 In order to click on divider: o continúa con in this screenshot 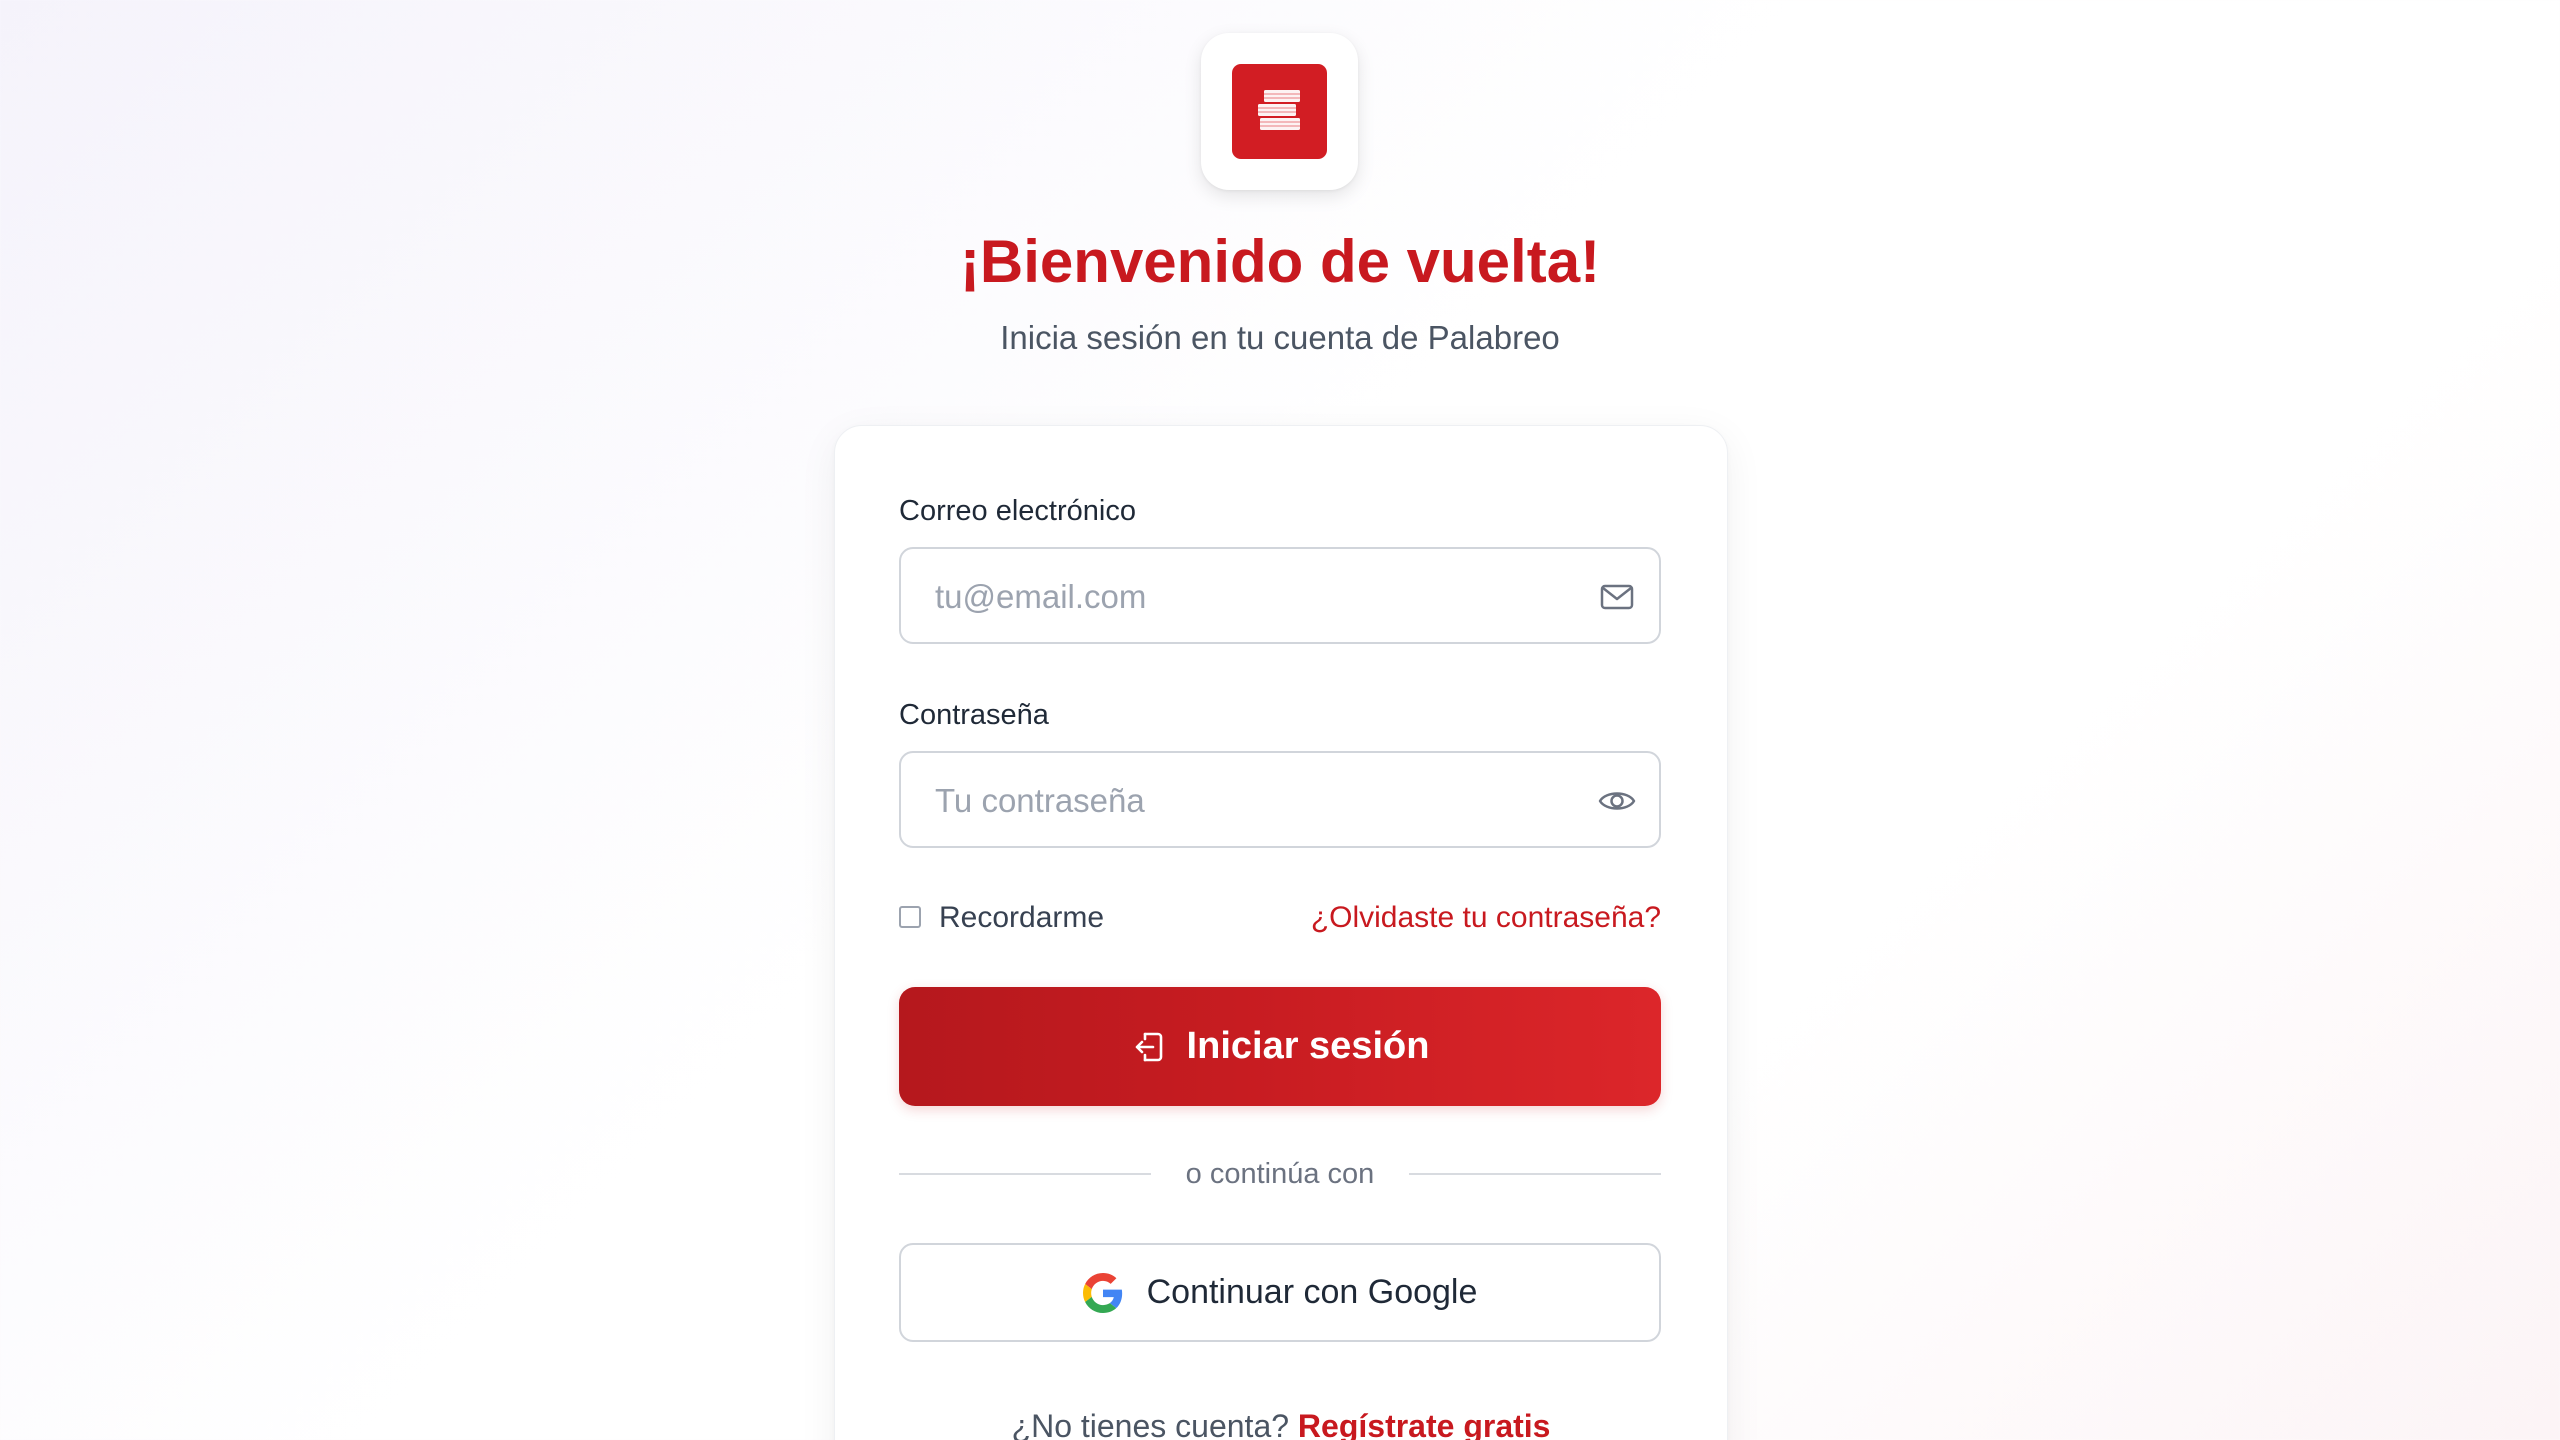, I will do `click(1280, 1174)`.